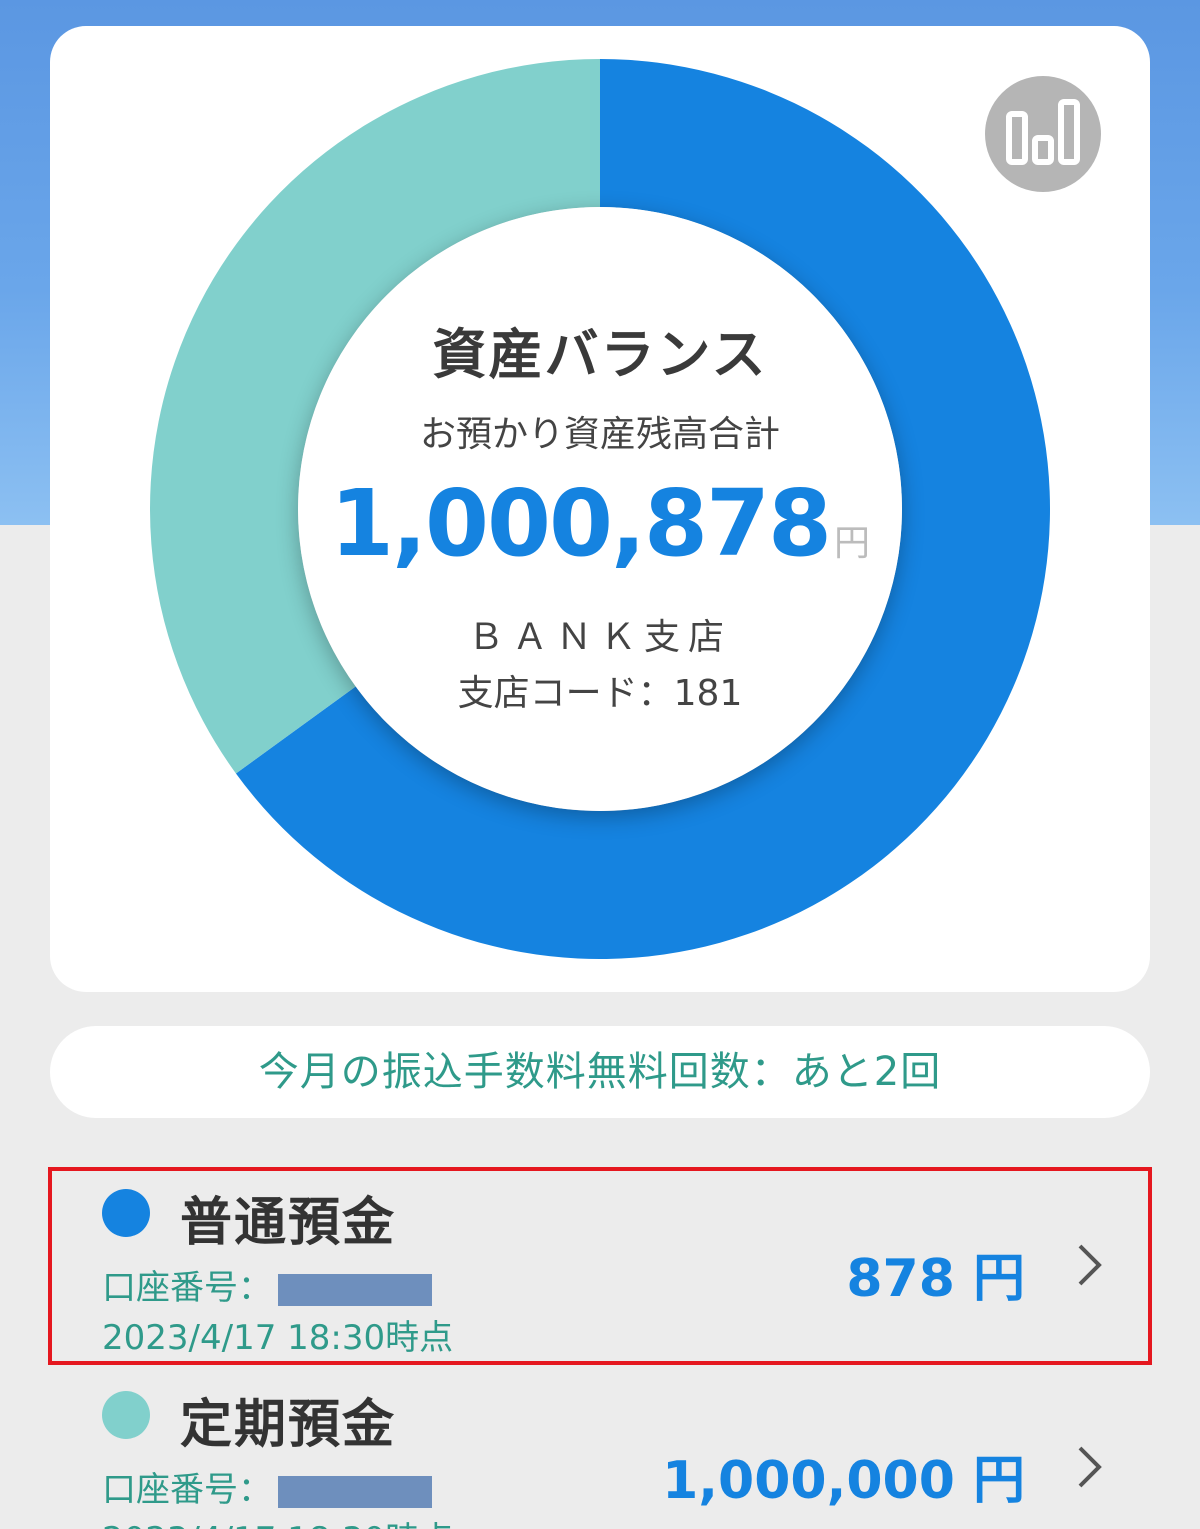  Describe the element at coordinates (288, 1425) in the screenshot. I see `account-name: 定期預金` at that location.